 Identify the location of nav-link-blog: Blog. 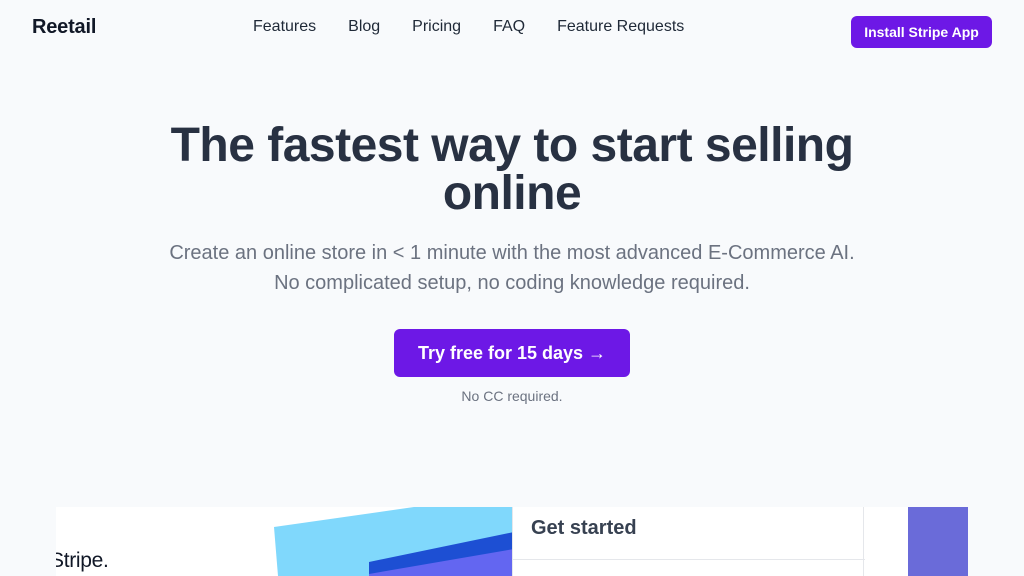
(364, 27).